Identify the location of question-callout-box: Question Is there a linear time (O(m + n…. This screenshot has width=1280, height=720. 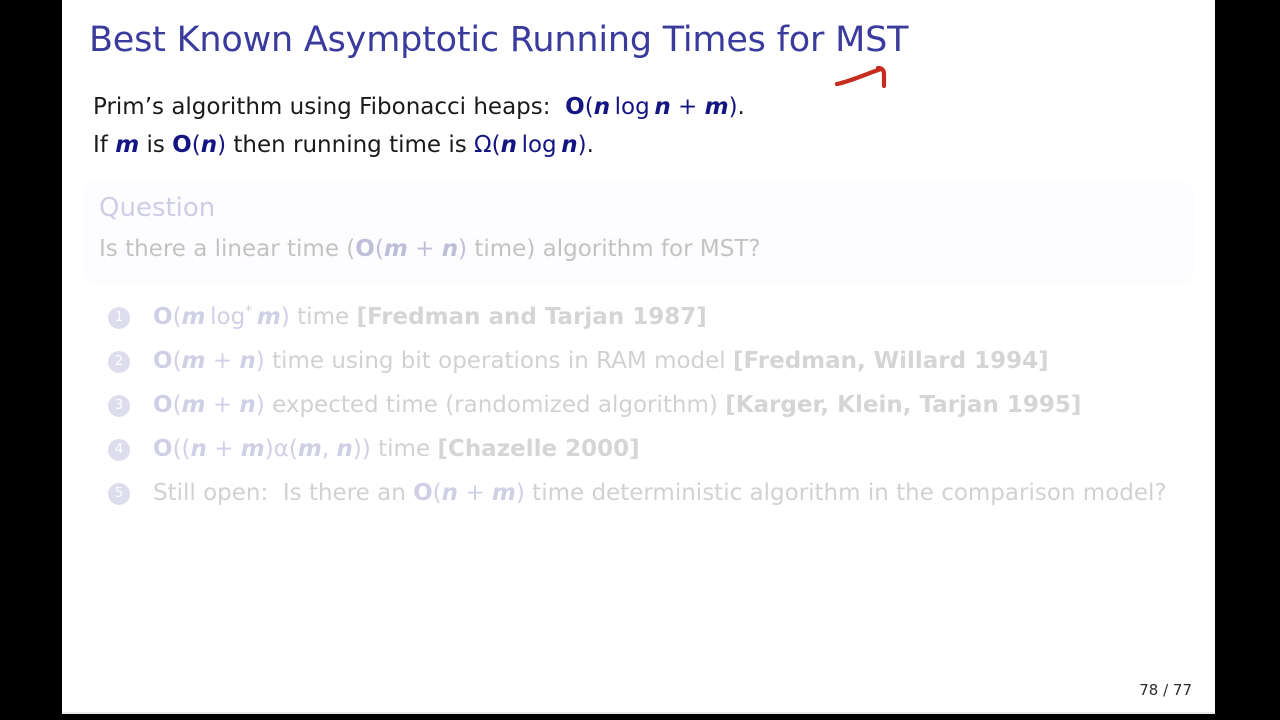
(638, 231).